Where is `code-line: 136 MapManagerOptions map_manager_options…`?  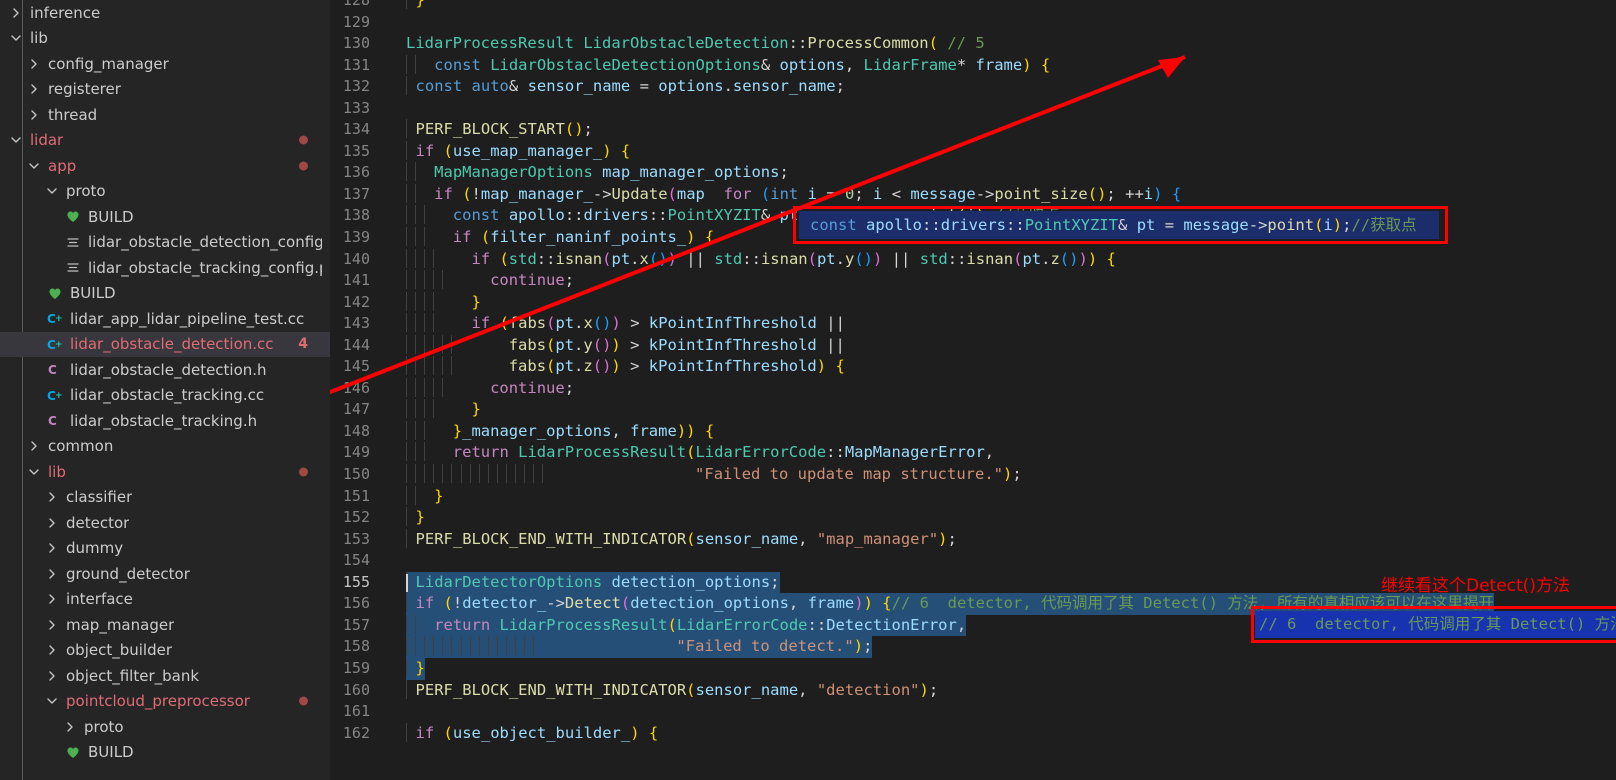
code-line: 136 MapManagerOptions map_manager_options… is located at coordinates (973, 173).